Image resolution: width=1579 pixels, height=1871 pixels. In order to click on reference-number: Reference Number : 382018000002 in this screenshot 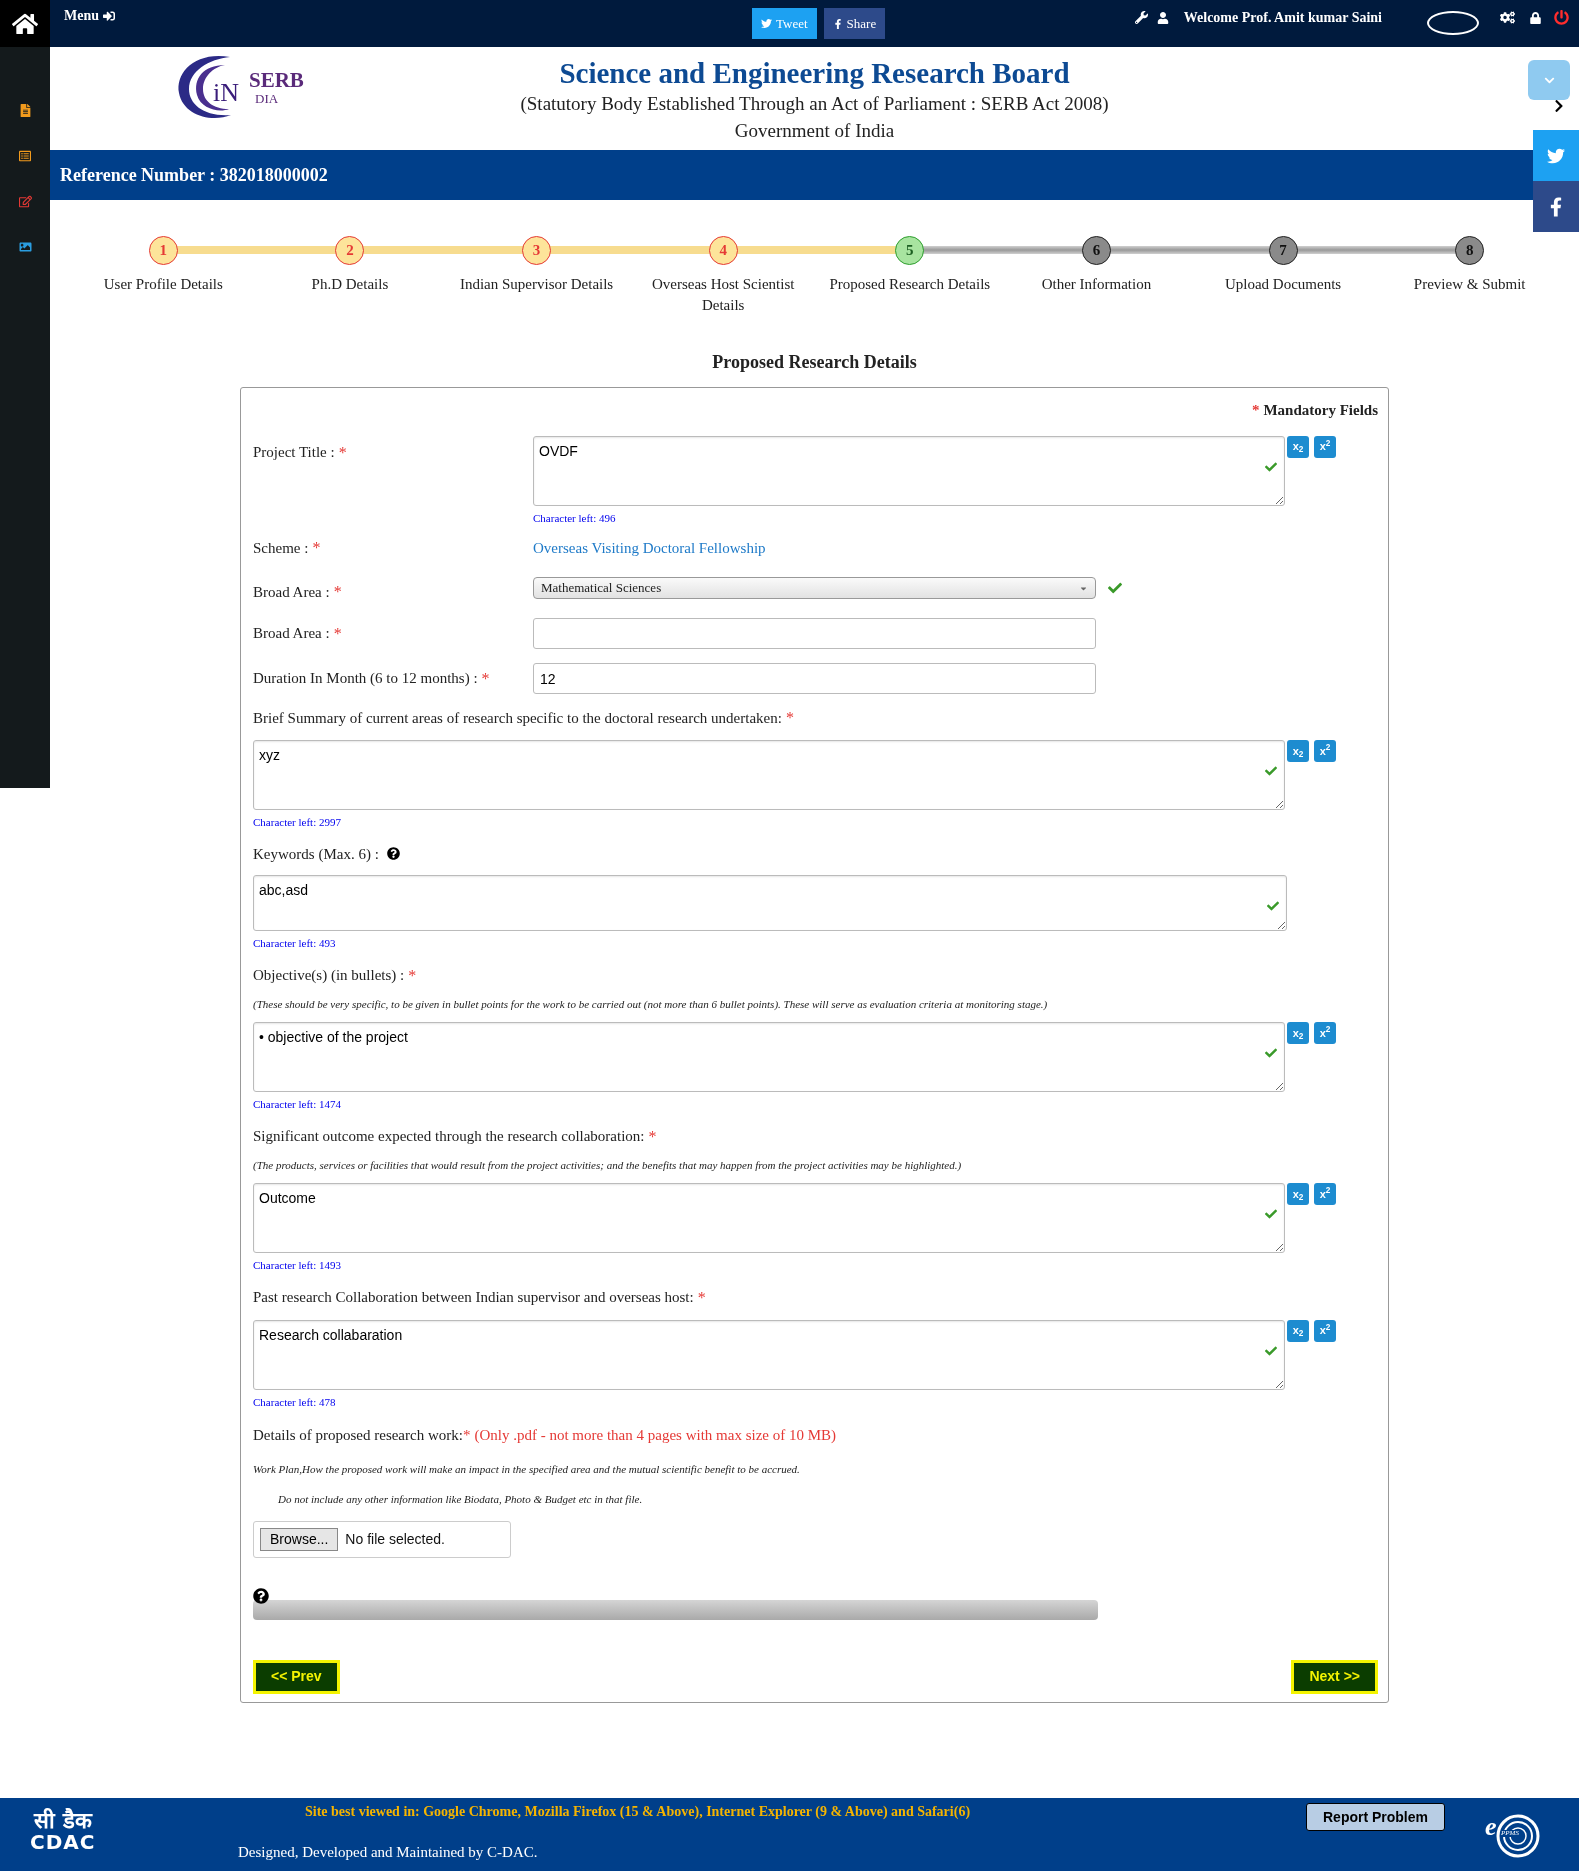, I will do `click(194, 175)`.